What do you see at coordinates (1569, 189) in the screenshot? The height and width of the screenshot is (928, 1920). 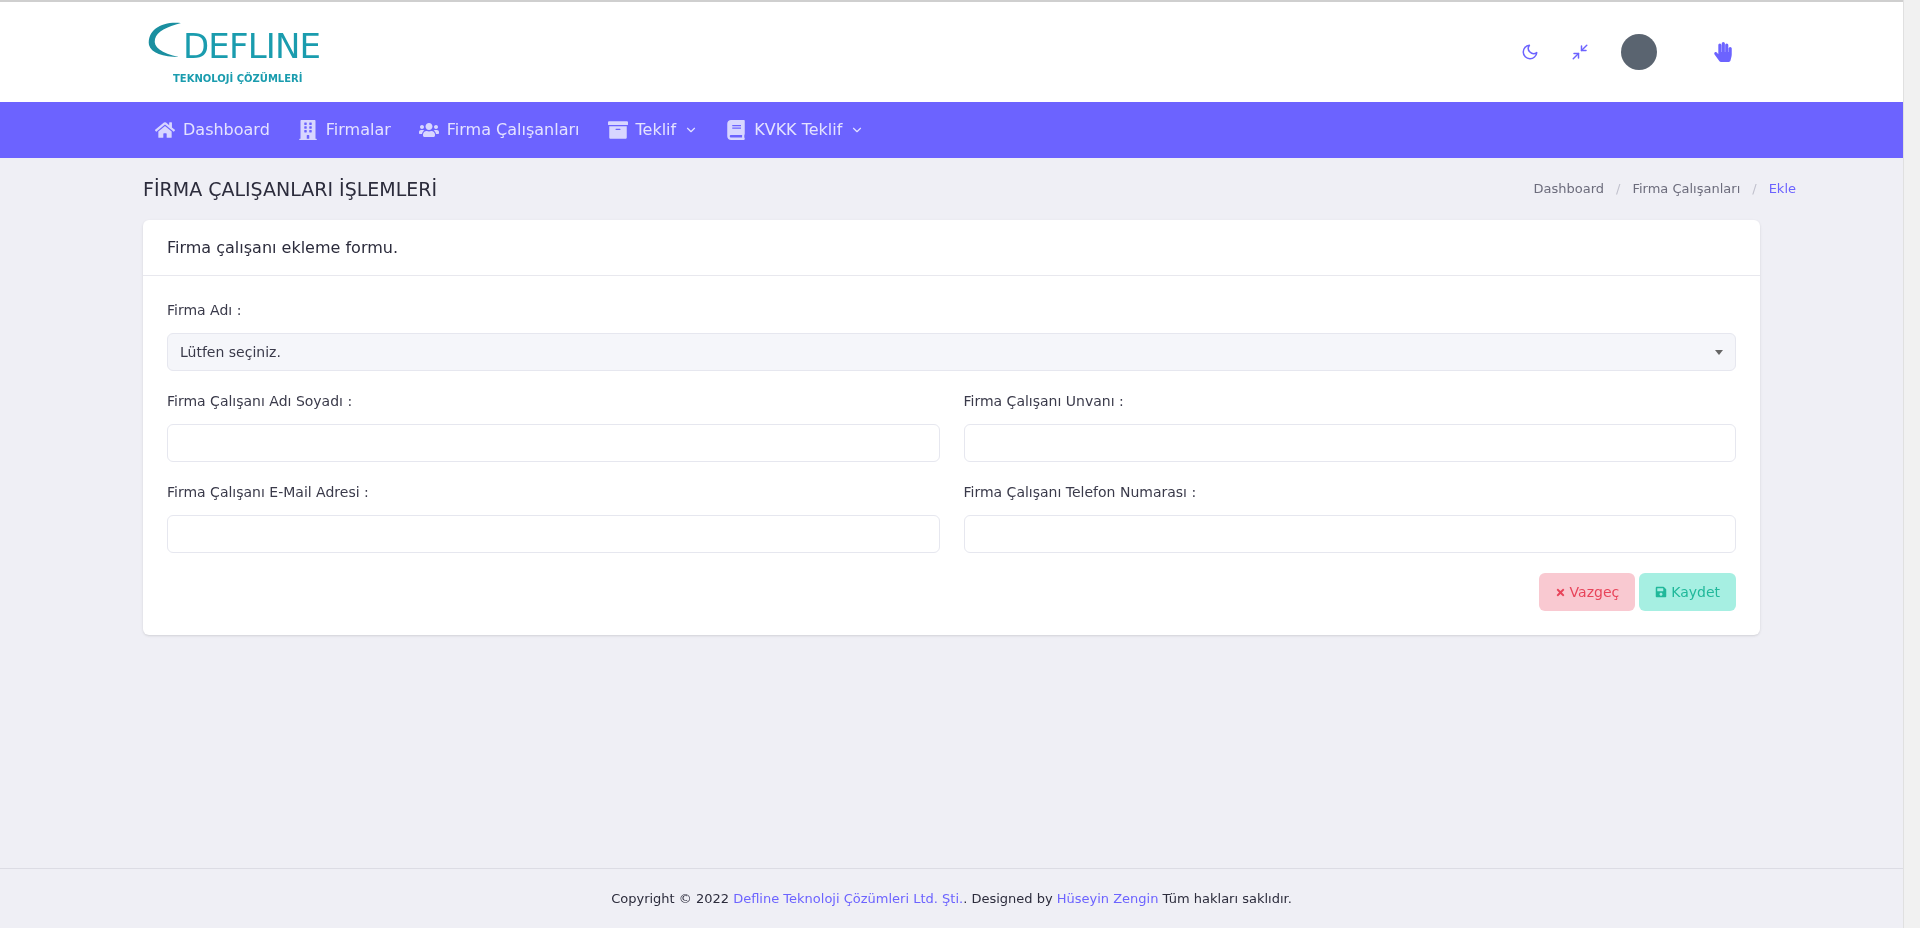 I see `breadcrumb-link: Dashboard` at bounding box center [1569, 189].